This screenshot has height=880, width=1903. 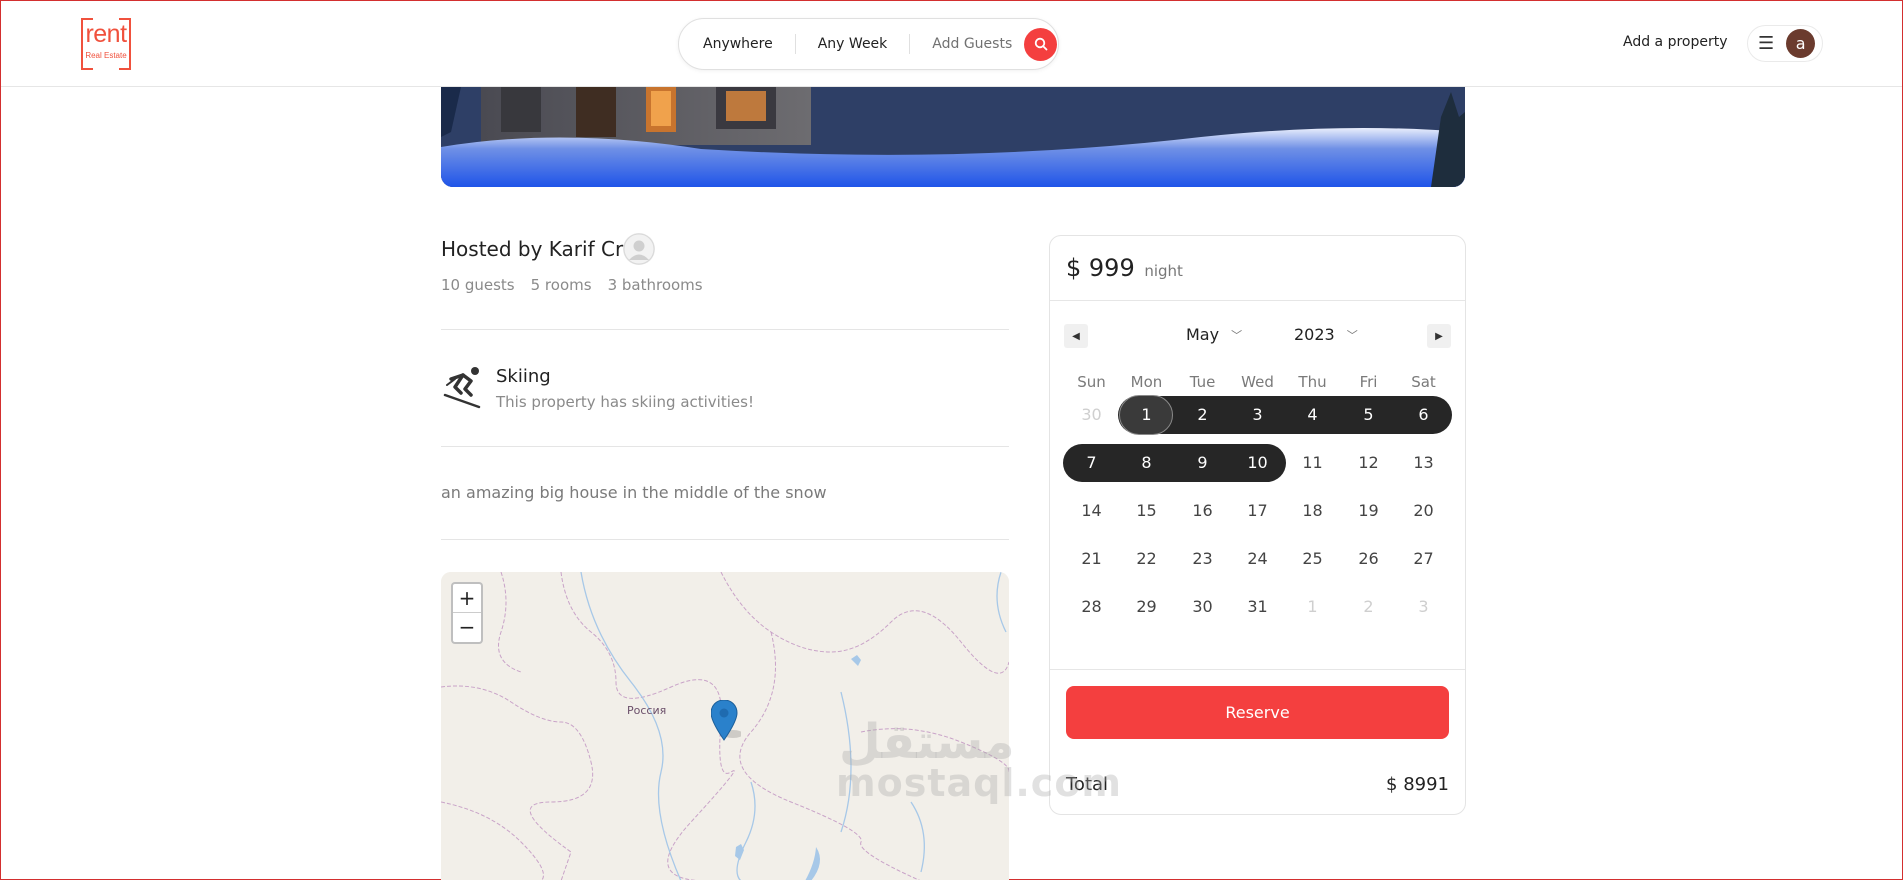 What do you see at coordinates (1257, 382) in the screenshot?
I see `weekday-label: Wed` at bounding box center [1257, 382].